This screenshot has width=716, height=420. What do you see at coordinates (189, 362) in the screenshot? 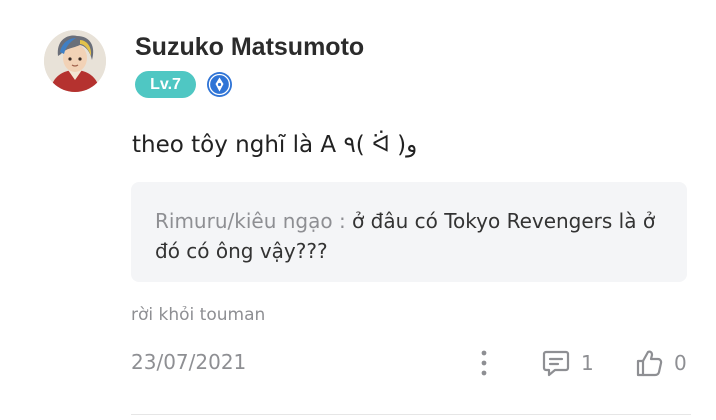
I see `comment-date: 23/07/2021` at bounding box center [189, 362].